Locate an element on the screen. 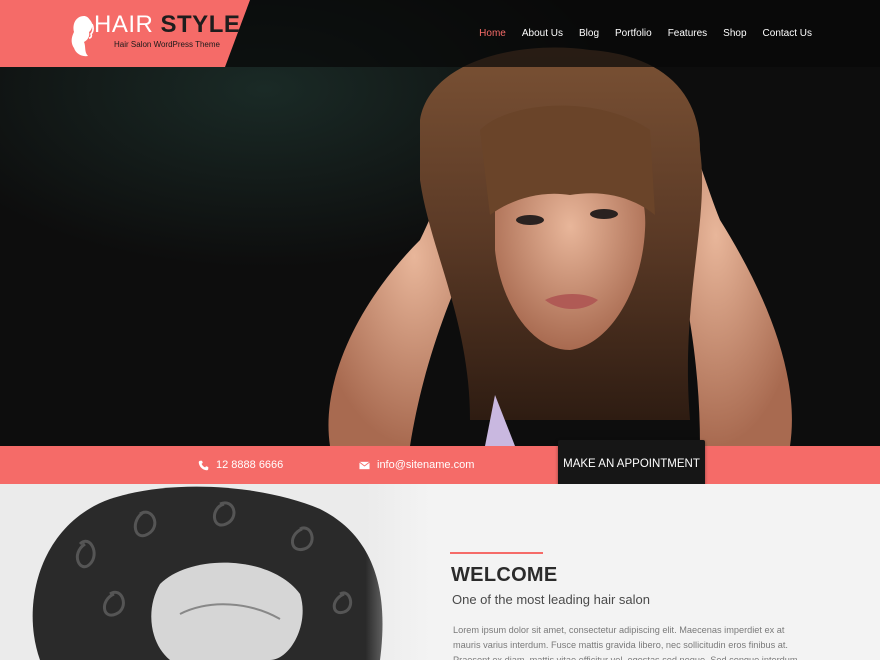 This screenshot has width=880, height=660. phone-icon is located at coordinates (203, 465).